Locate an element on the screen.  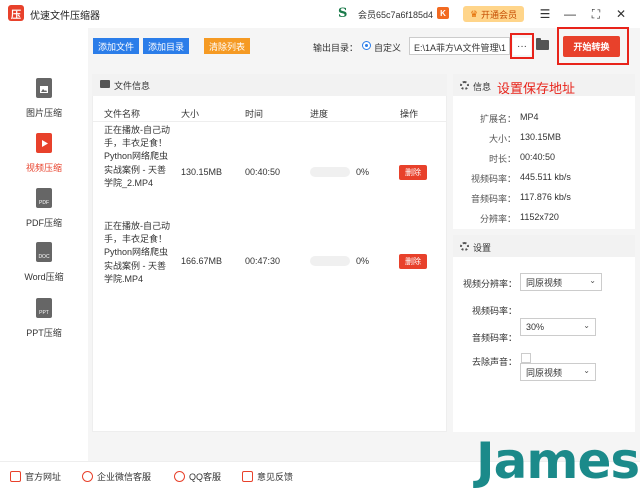
sidebar-item-label: PPT压缩 is located at coordinates (44, 333).